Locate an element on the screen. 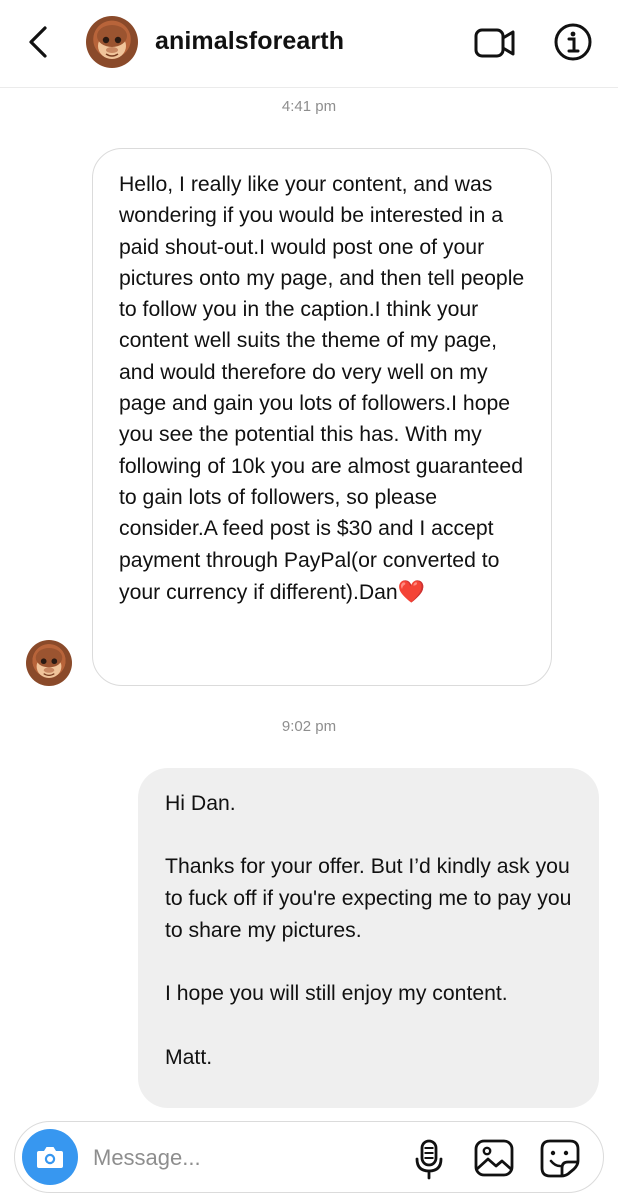 Image resolution: width=618 pixels, height=1200 pixels. info-button is located at coordinates (573, 42).